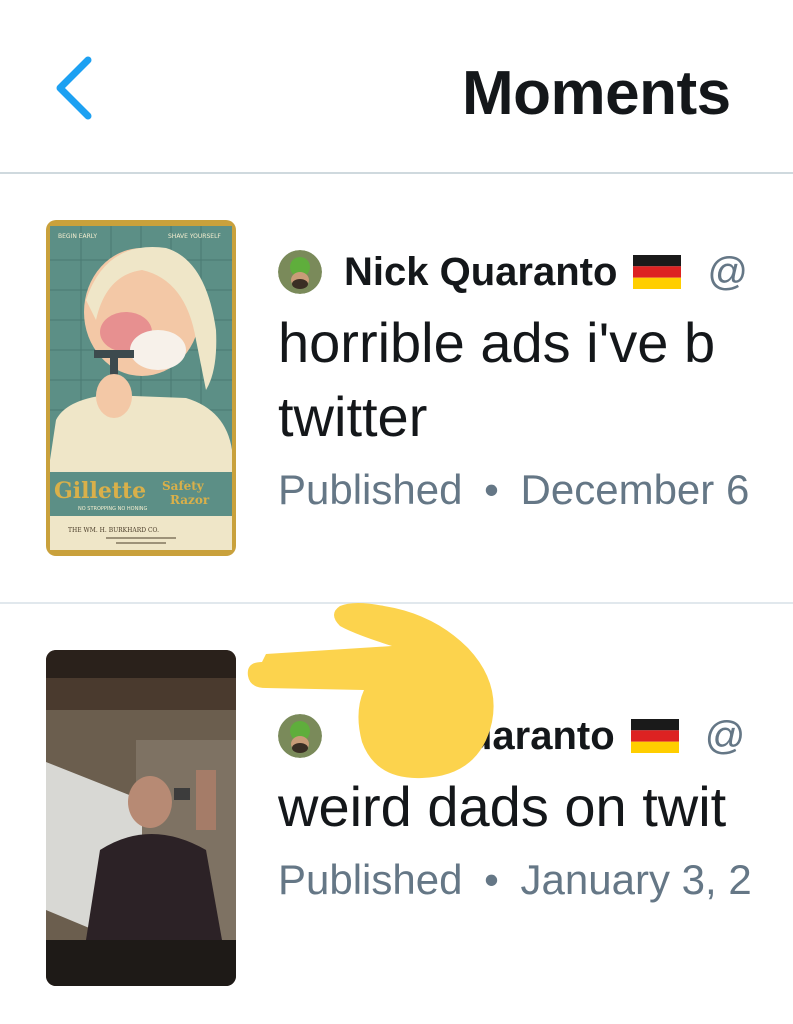  I want to click on page-title: Moments, so click(596, 93).